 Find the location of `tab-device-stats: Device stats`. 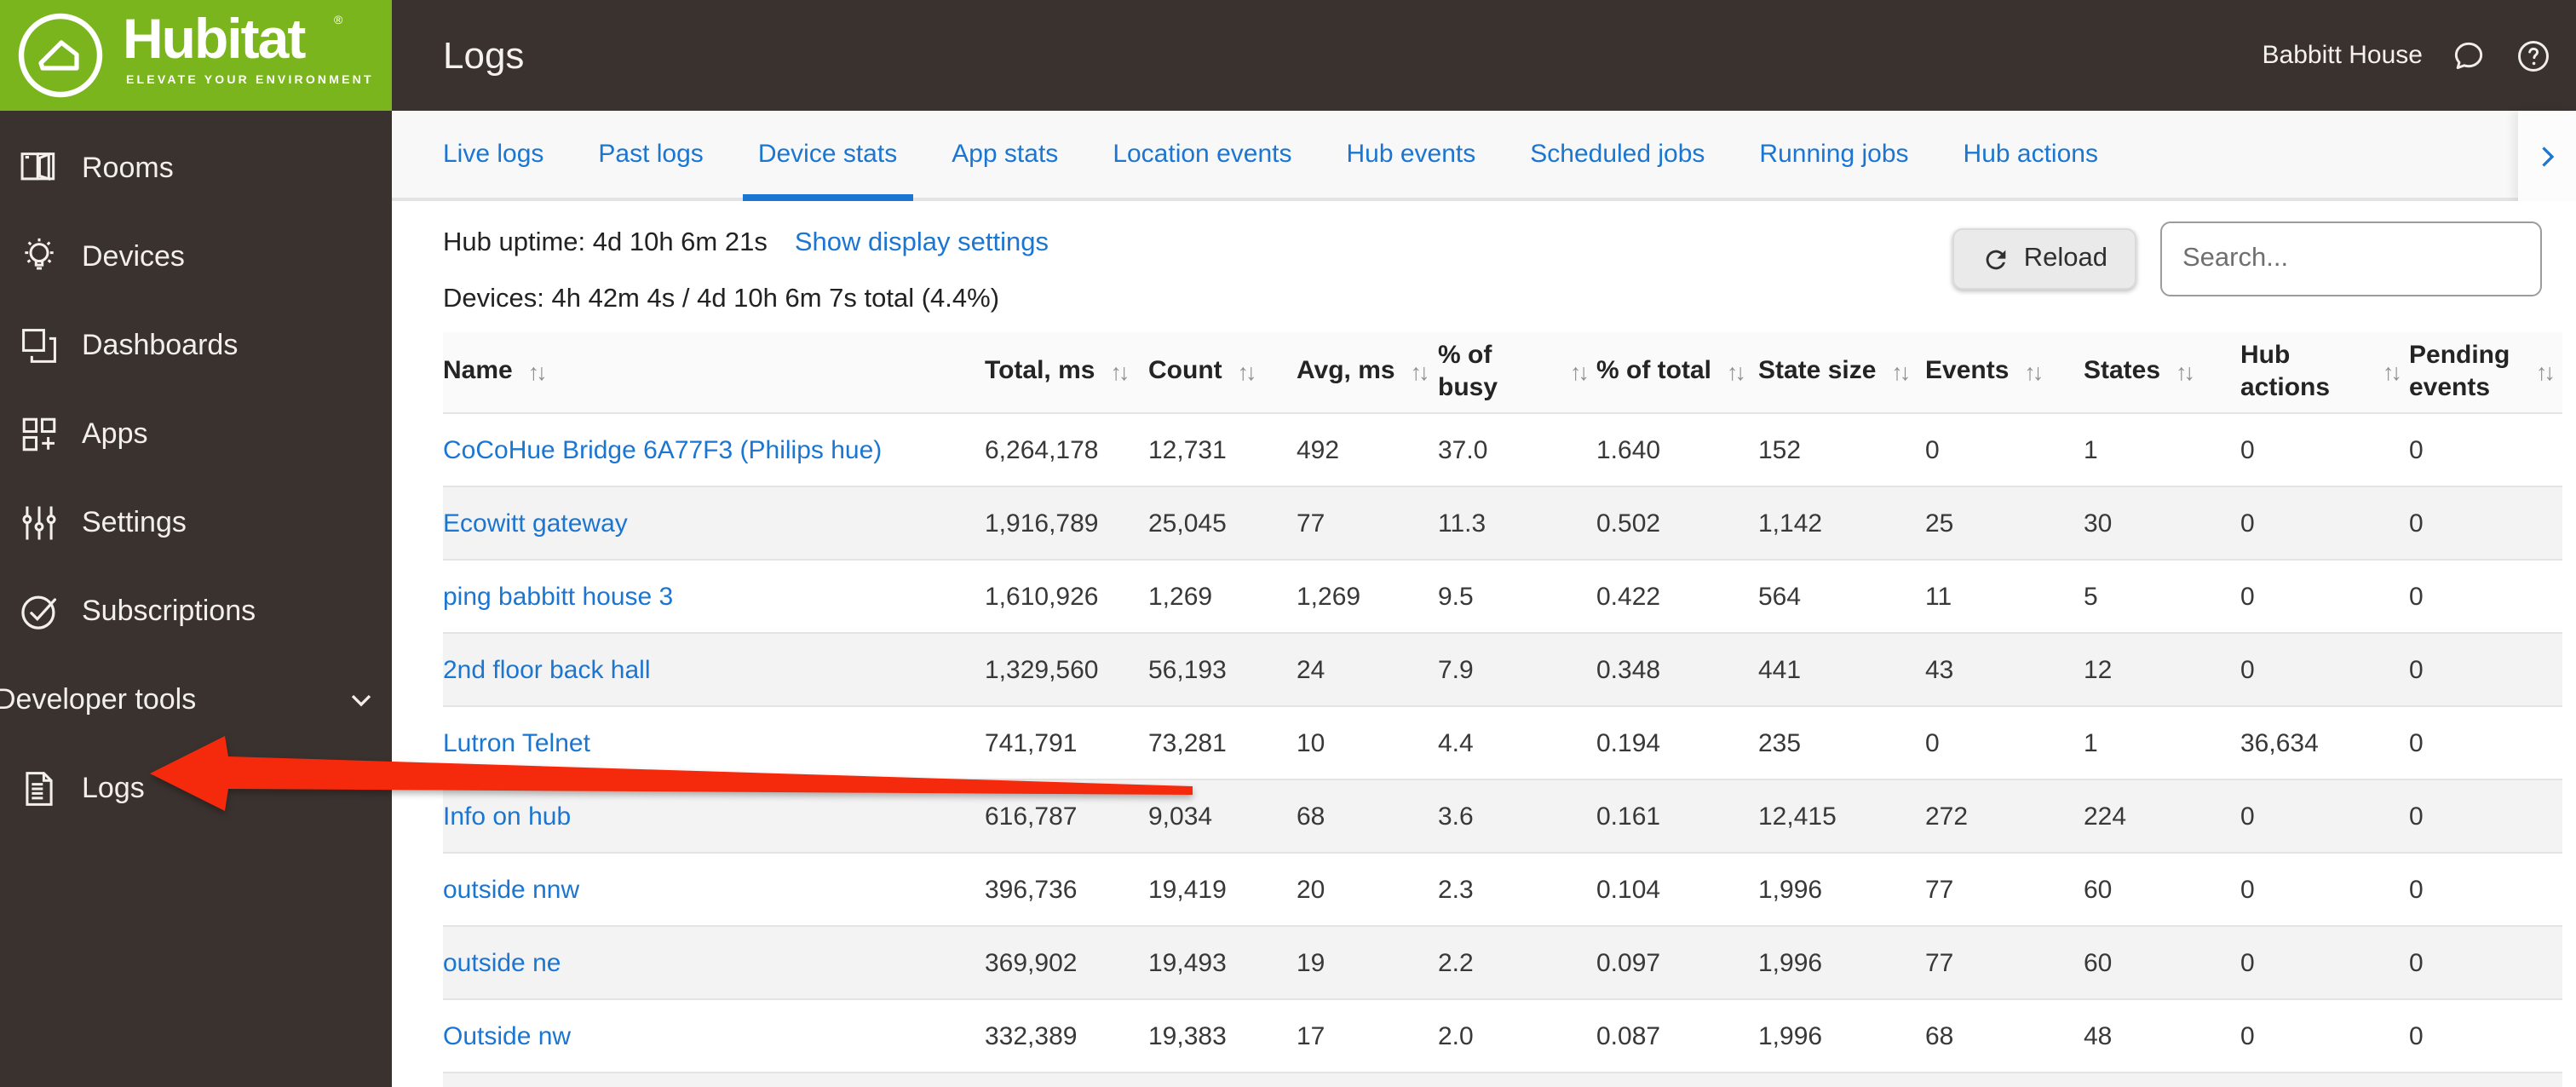

tab-device-stats: Device stats is located at coordinates (828, 156).